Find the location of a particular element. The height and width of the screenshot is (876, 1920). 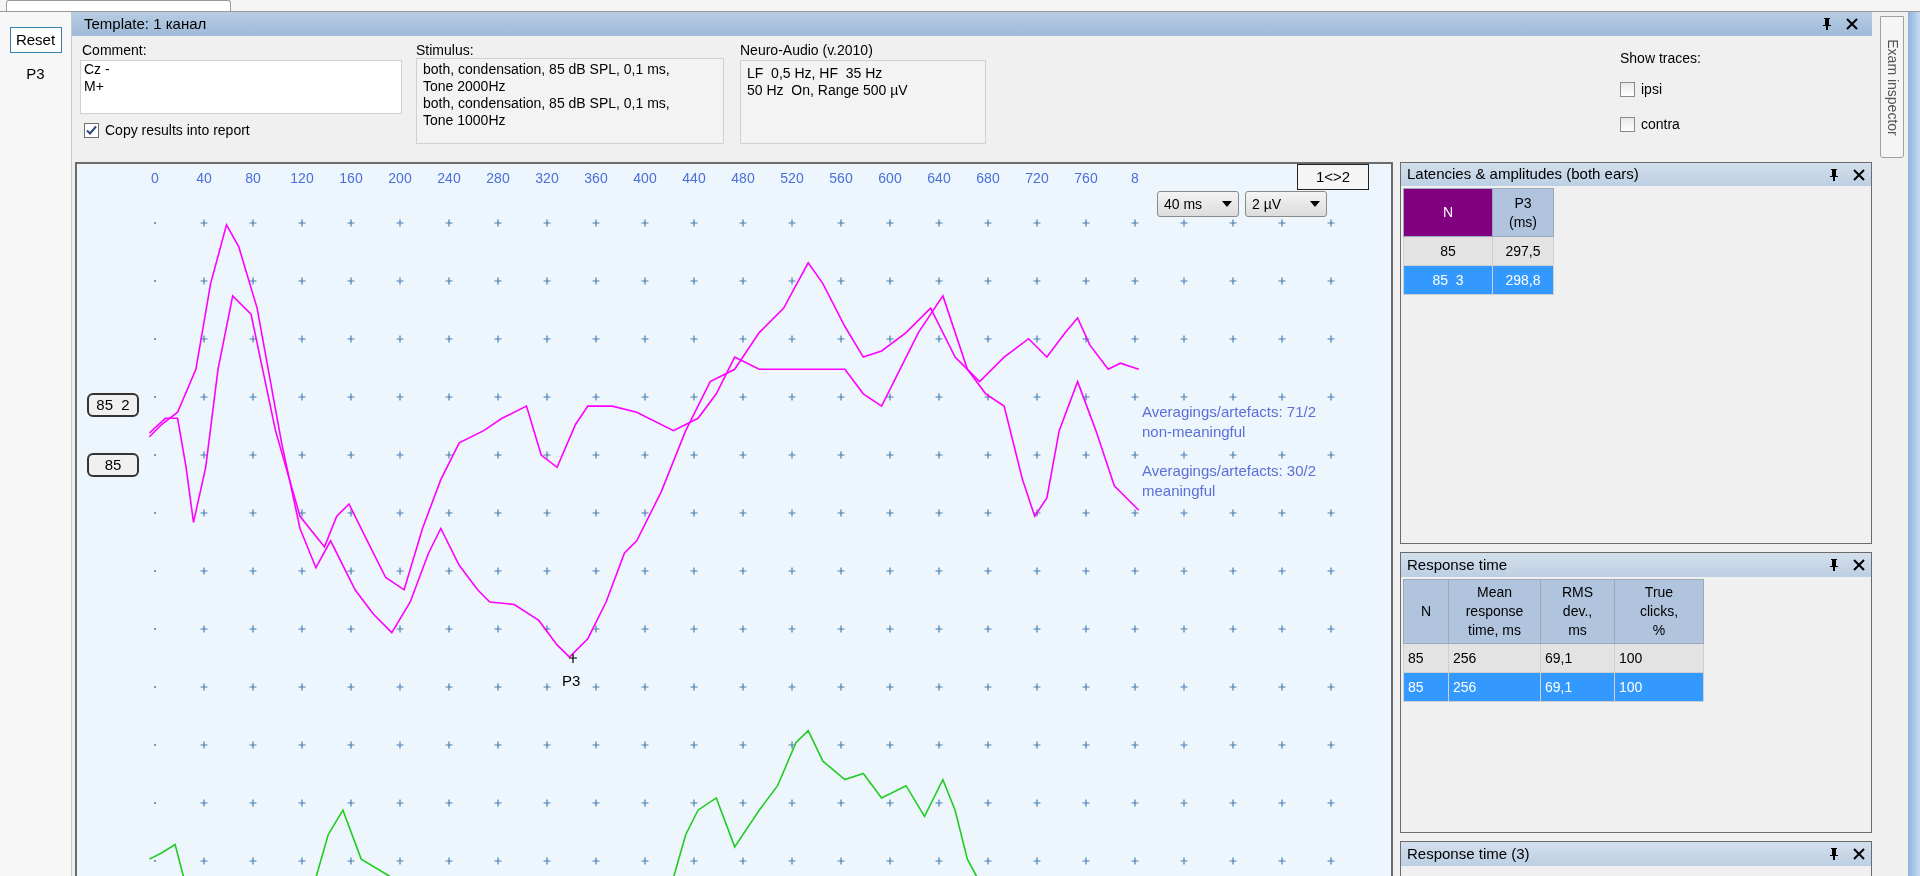

axis-label: 640 is located at coordinates (939, 178).